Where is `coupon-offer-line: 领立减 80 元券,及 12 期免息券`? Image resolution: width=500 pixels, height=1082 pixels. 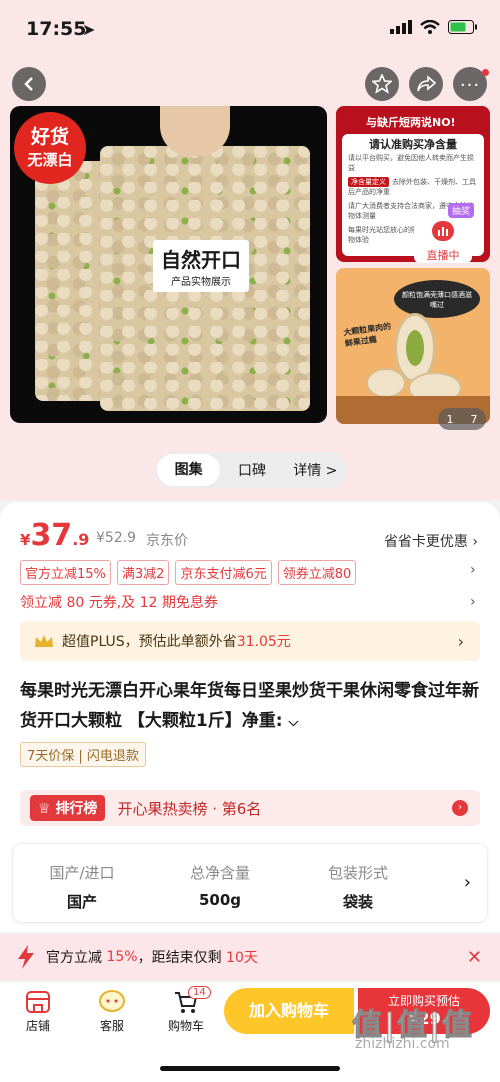
coupon-offer-line: 领立减 80 元券,及 12 期免息券 is located at coordinates (119, 602).